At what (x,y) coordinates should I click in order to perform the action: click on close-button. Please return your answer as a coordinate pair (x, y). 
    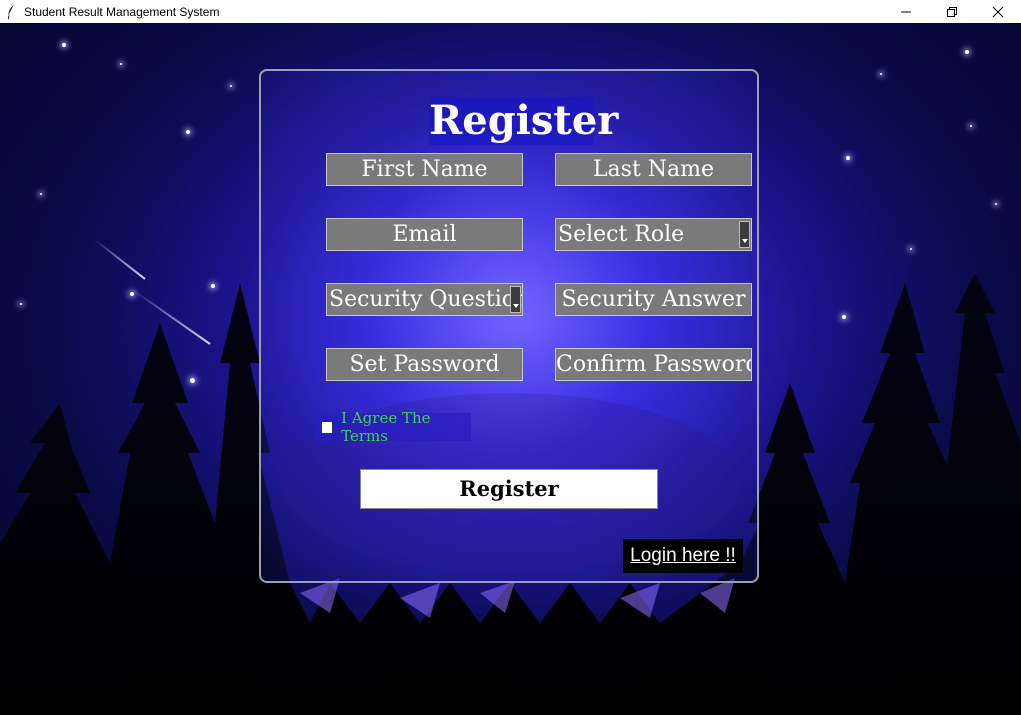
    Looking at the image, I should click on (998, 11).